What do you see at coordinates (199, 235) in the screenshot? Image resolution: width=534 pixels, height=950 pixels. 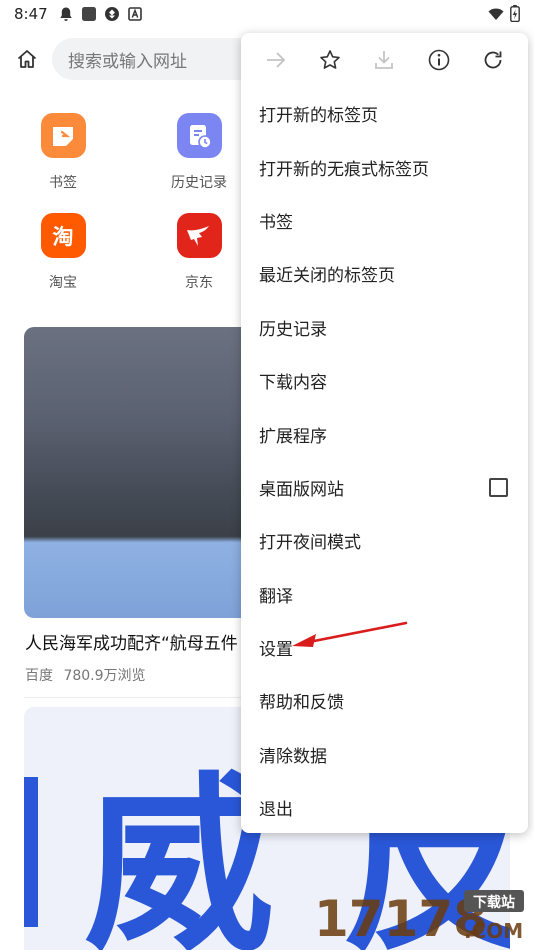 I see `jd-dog-icon` at bounding box center [199, 235].